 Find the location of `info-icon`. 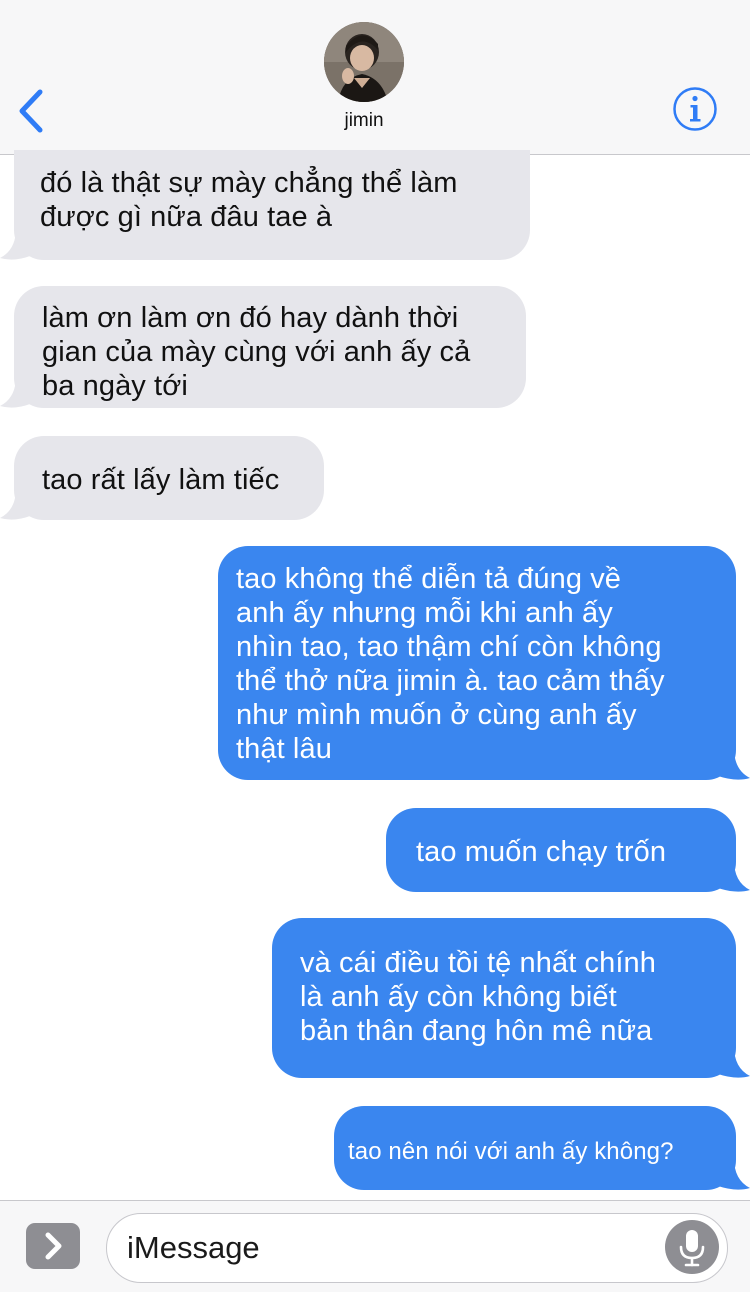

info-icon is located at coordinates (695, 109).